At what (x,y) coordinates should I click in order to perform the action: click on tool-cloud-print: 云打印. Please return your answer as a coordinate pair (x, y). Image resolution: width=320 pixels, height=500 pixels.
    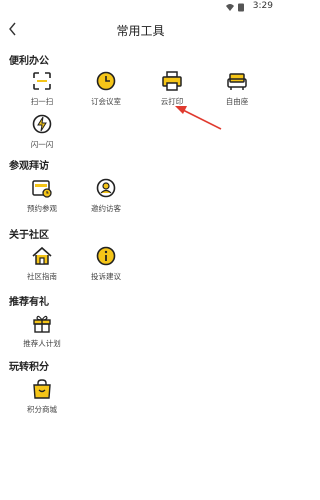
    Looking at the image, I should click on (172, 90).